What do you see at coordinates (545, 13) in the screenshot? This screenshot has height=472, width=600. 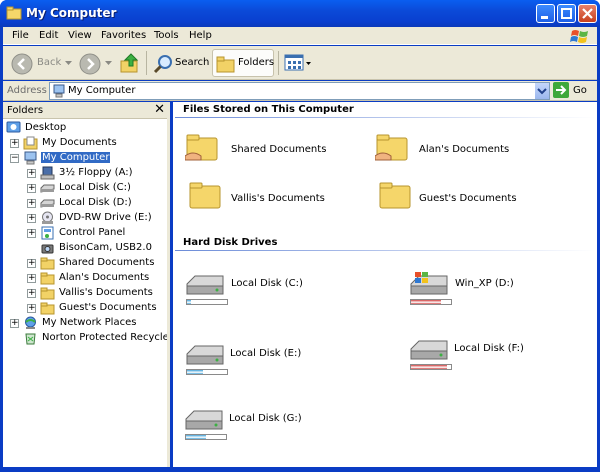 I see `minimize-button` at bounding box center [545, 13].